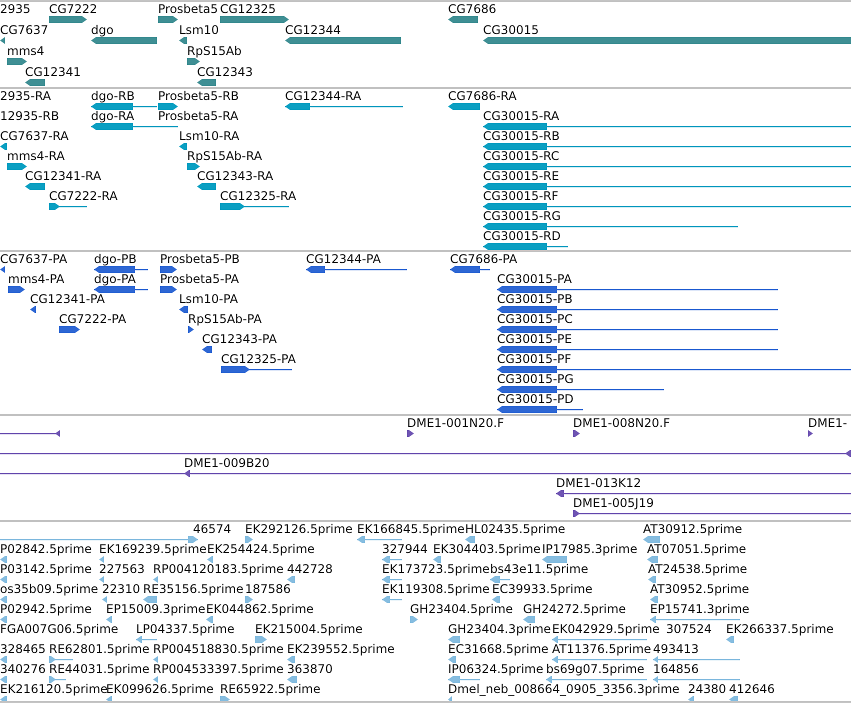 This screenshot has width=851, height=703. Describe the element at coordinates (676, 669) in the screenshot. I see `feature-label: 164856` at that location.